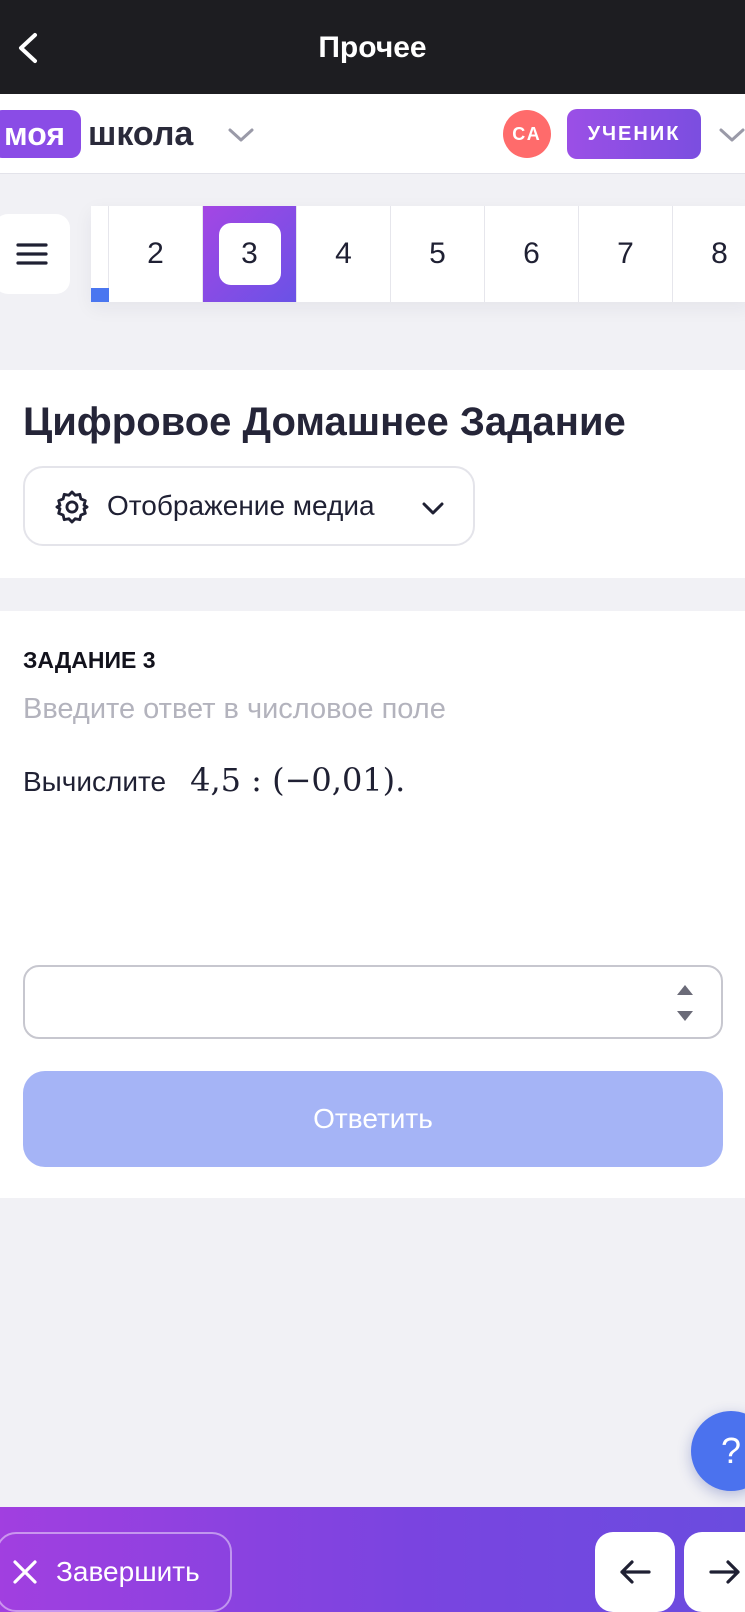 Image resolution: width=745 pixels, height=1612 pixels. I want to click on question-text: Вычислите, so click(95, 781).